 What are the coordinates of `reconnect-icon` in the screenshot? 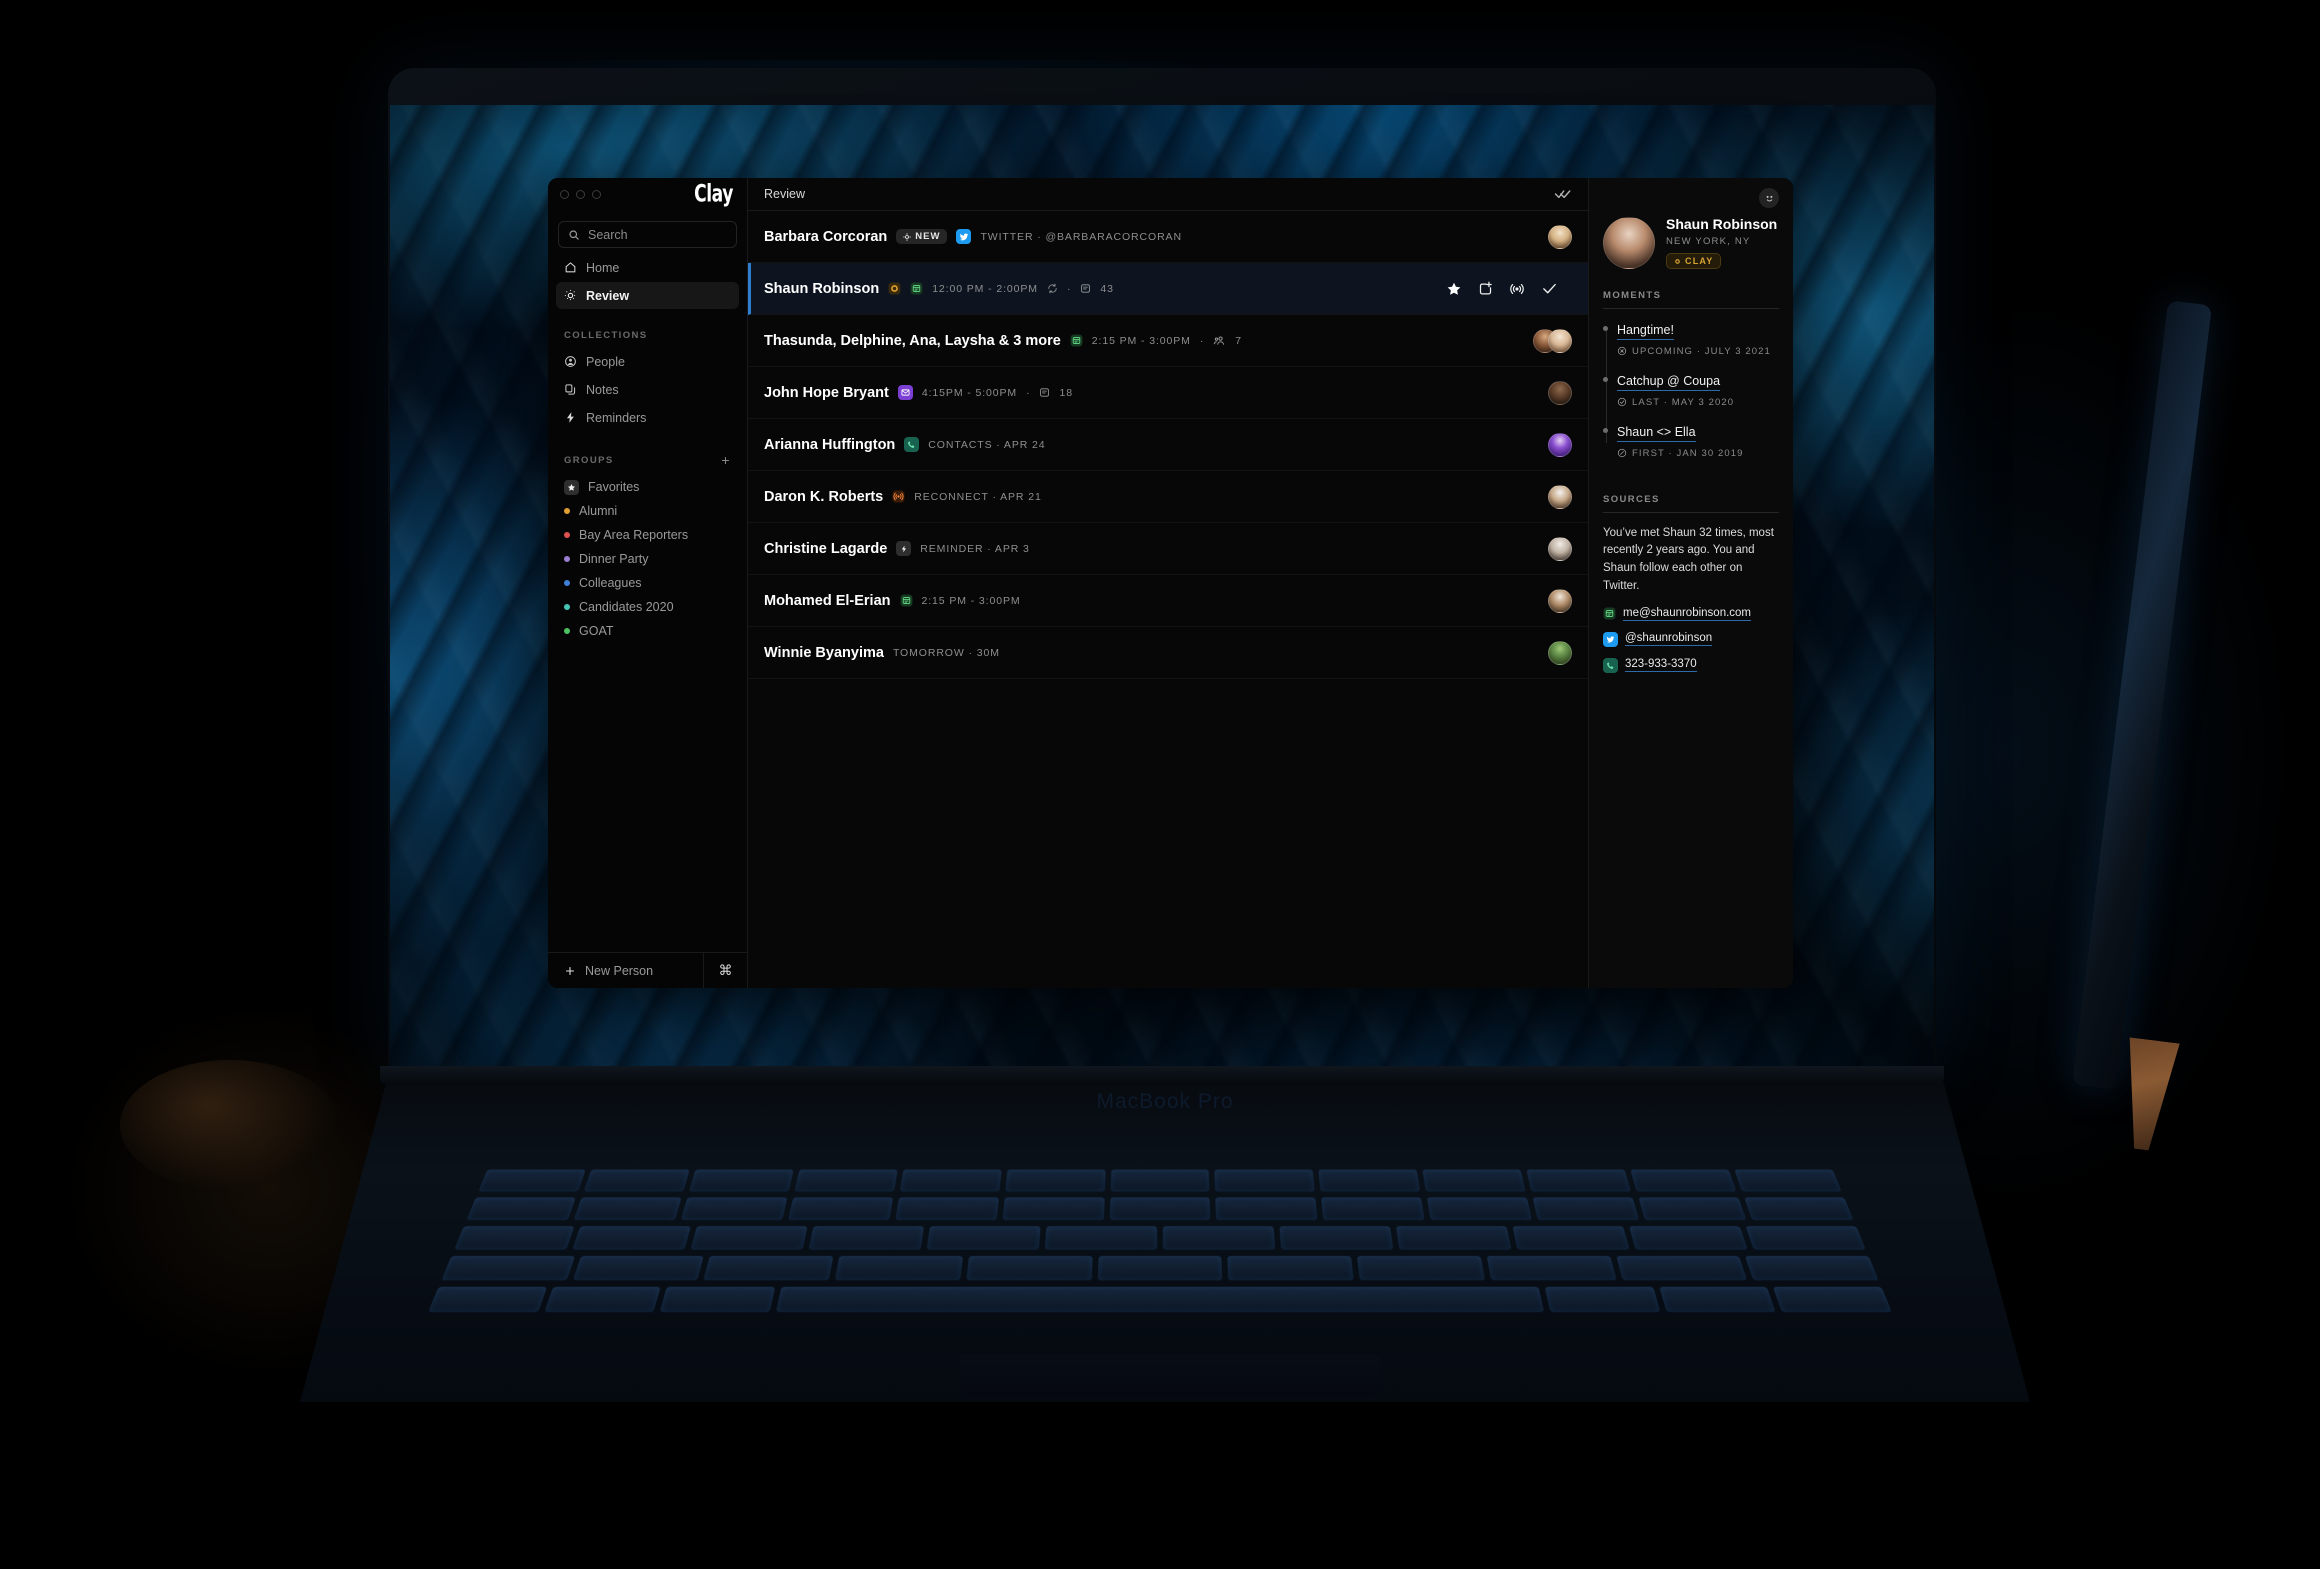 It's located at (1517, 289).